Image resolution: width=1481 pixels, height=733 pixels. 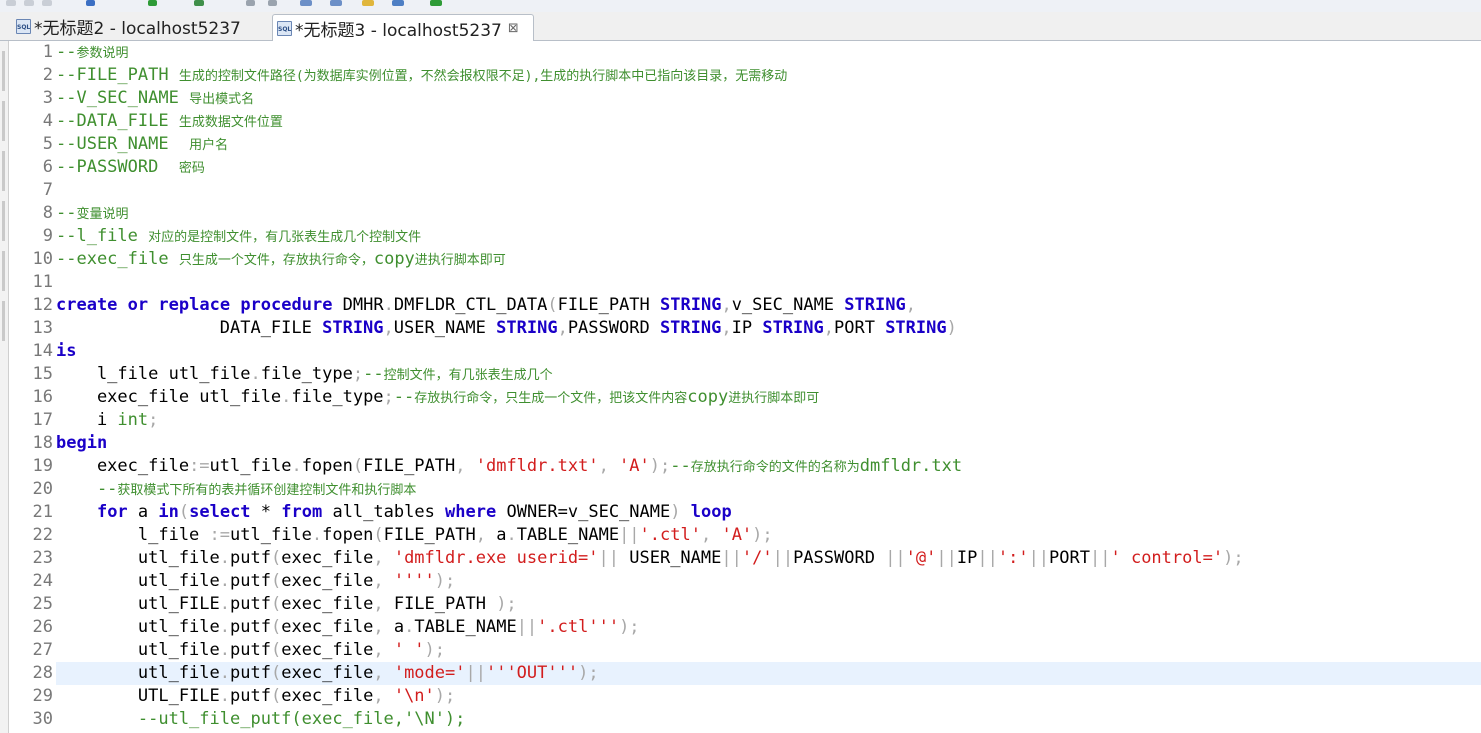 I want to click on code-token: ' ', so click(x=409, y=650).